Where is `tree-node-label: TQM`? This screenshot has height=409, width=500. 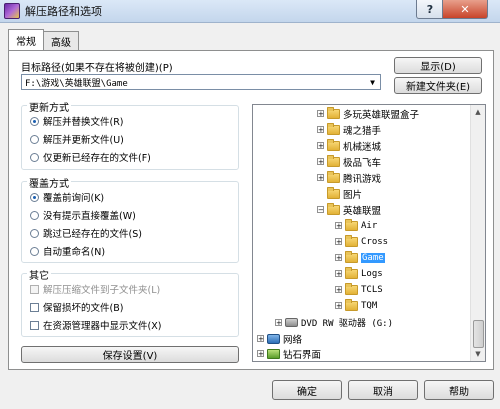
tree-node-label: TQM is located at coordinates (369, 305).